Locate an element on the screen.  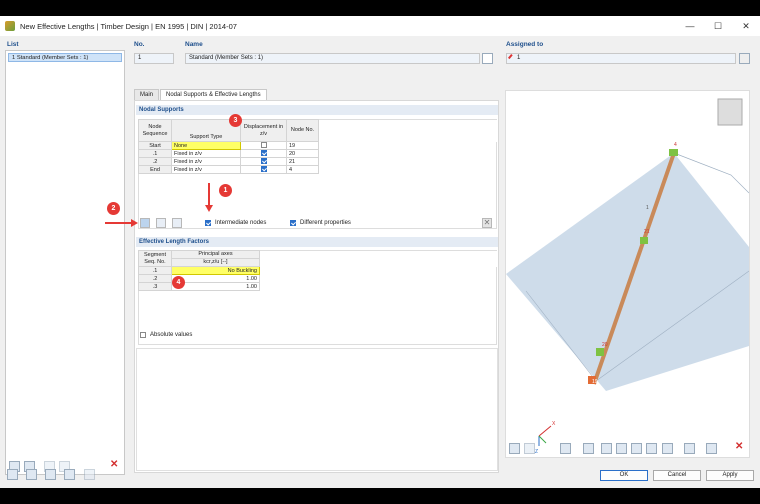
tab-main: Main is located at coordinates (147, 94).